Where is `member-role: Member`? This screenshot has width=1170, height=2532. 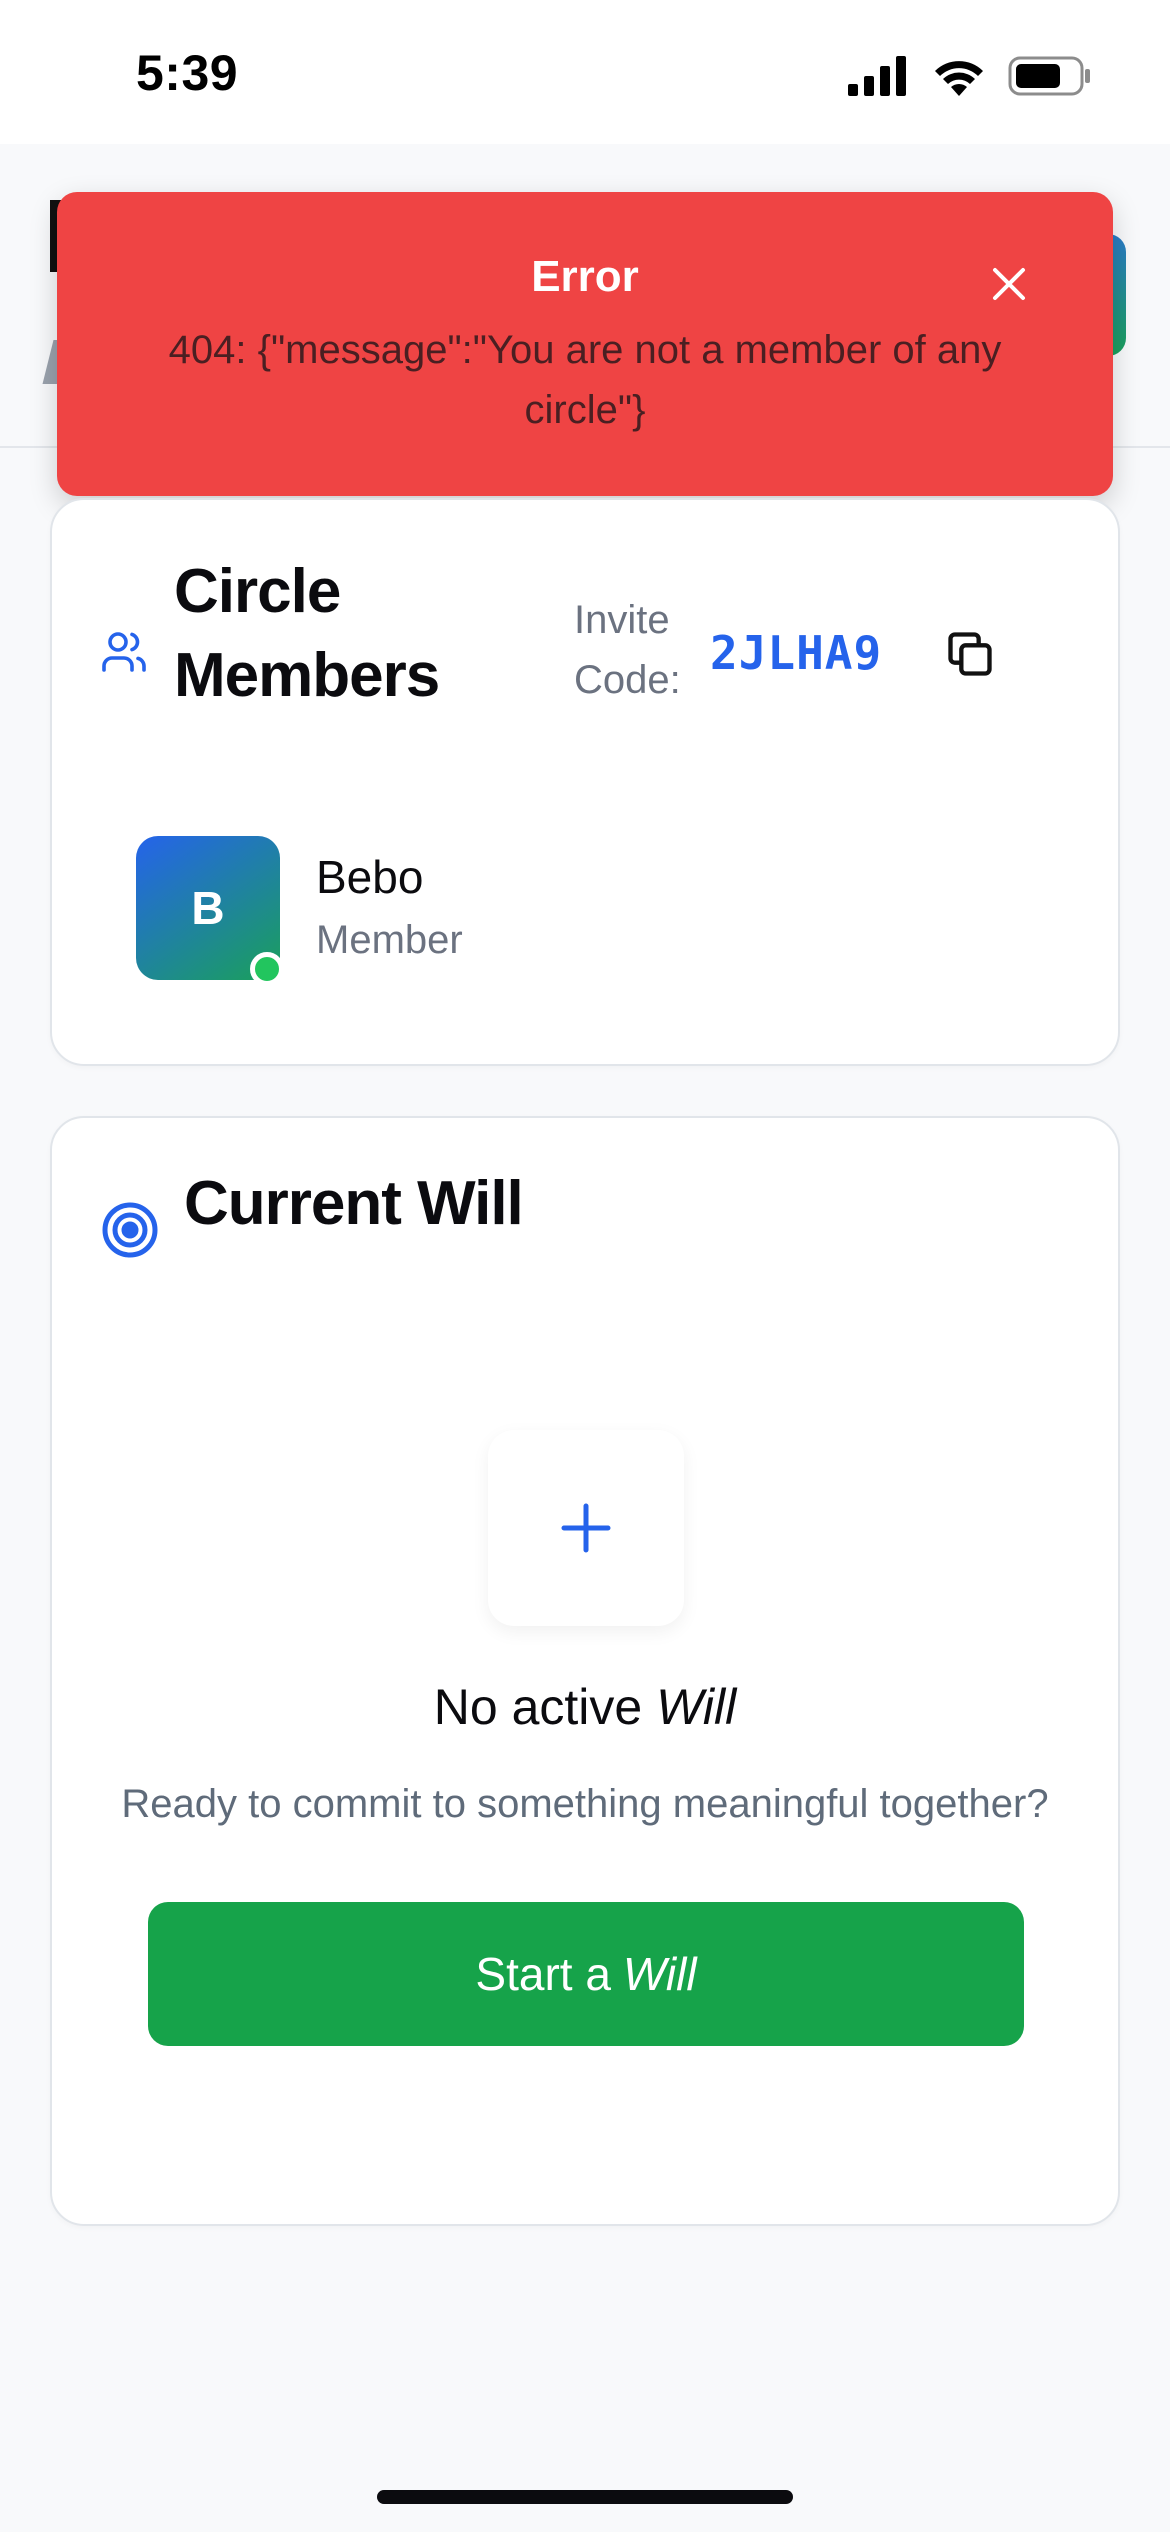 member-role: Member is located at coordinates (389, 940).